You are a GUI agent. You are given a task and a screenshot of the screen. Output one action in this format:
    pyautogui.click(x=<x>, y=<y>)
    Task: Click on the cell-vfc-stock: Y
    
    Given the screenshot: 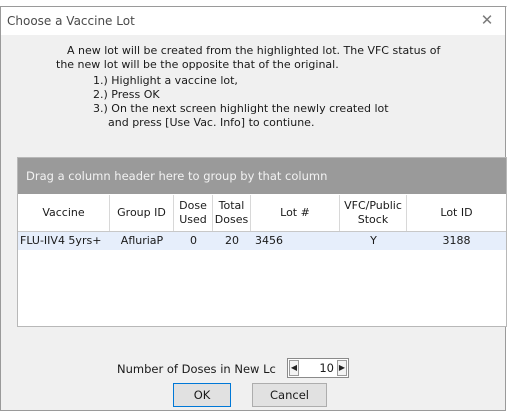 What is the action you would take?
    pyautogui.click(x=373, y=240)
    